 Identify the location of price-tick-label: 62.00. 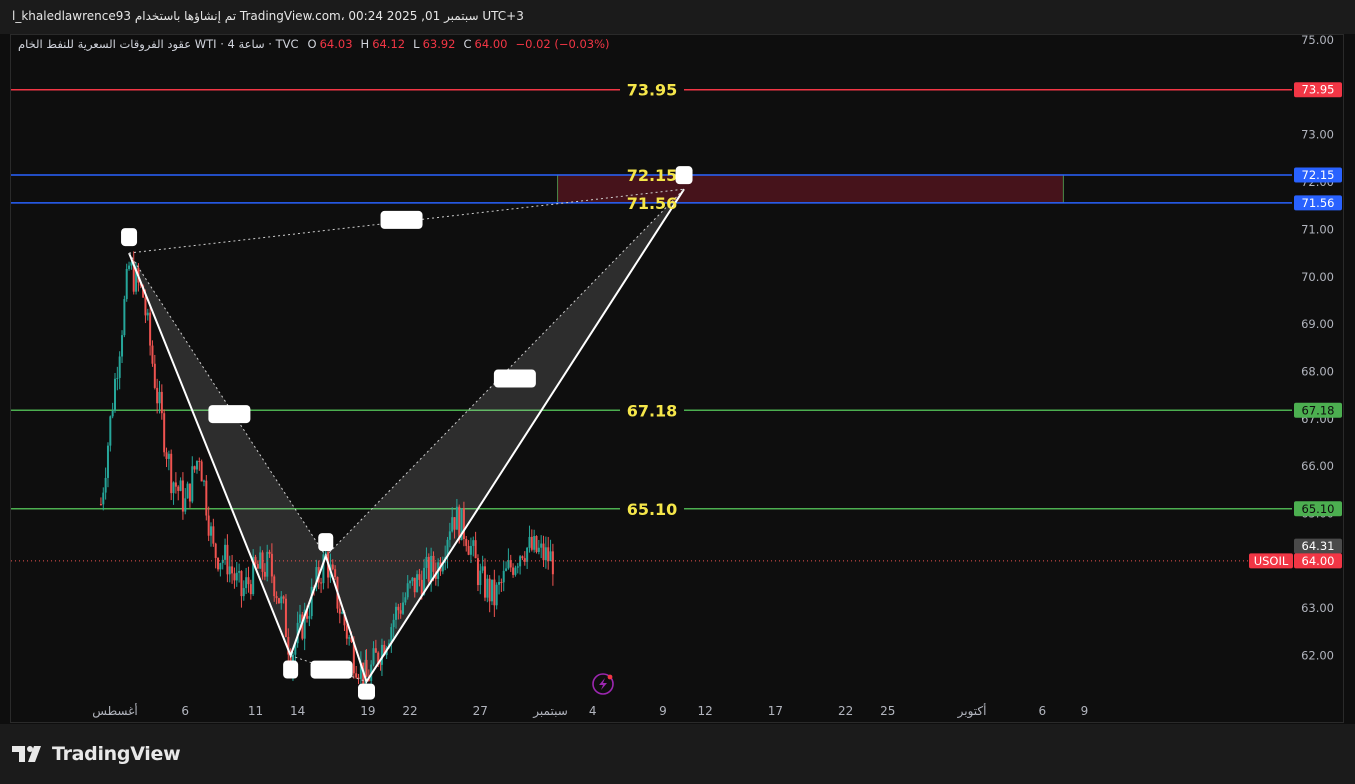
(1317, 656).